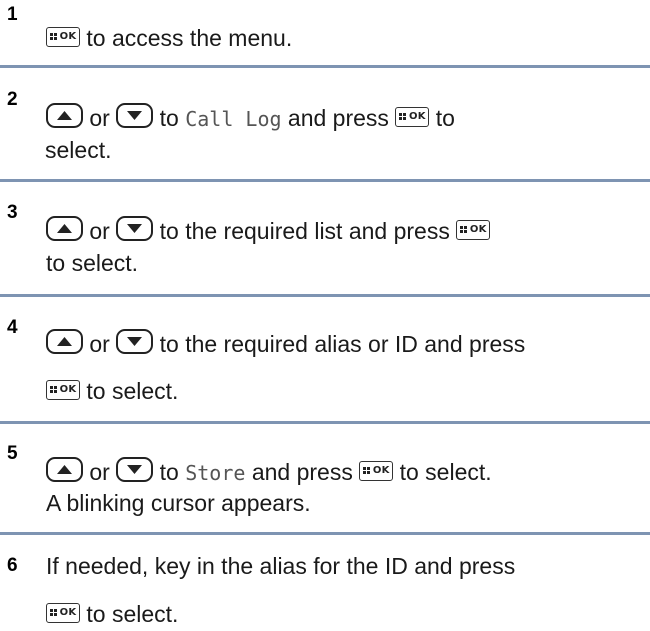  What do you see at coordinates (346, 472) in the screenshot?
I see `step-text: or to Store and press OK to select.` at bounding box center [346, 472].